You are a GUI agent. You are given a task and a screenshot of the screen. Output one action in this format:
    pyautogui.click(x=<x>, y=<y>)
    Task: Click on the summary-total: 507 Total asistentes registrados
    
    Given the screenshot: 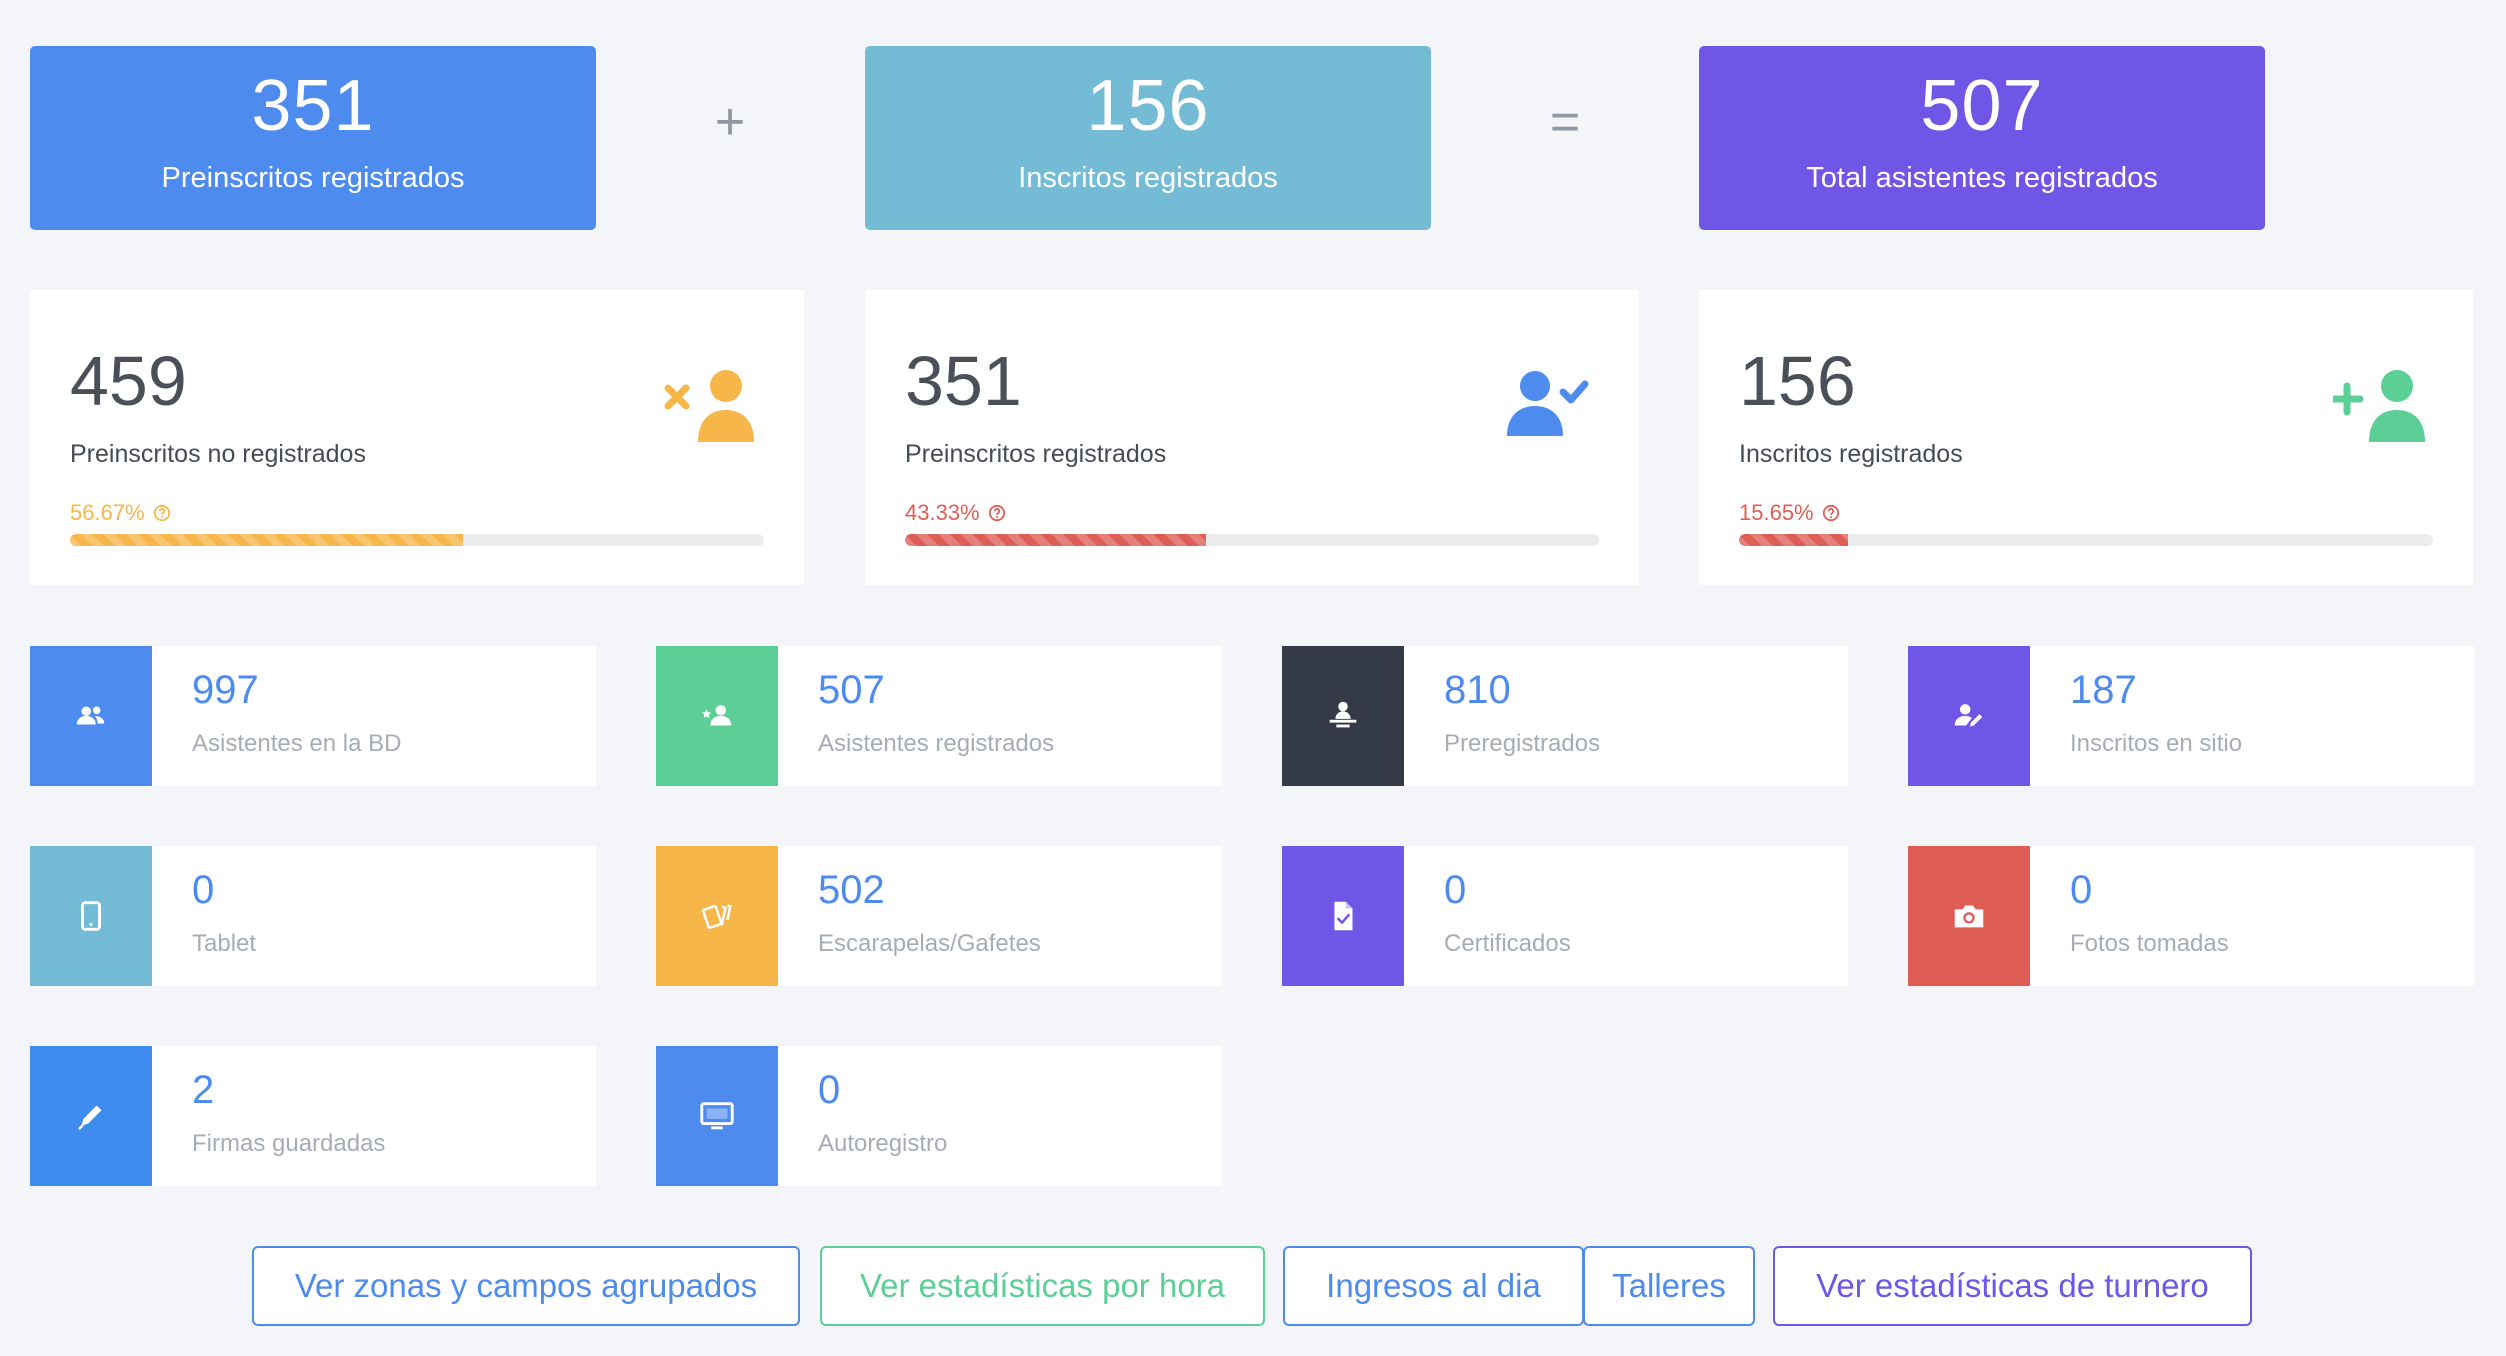 What is the action you would take?
    pyautogui.click(x=1982, y=138)
    